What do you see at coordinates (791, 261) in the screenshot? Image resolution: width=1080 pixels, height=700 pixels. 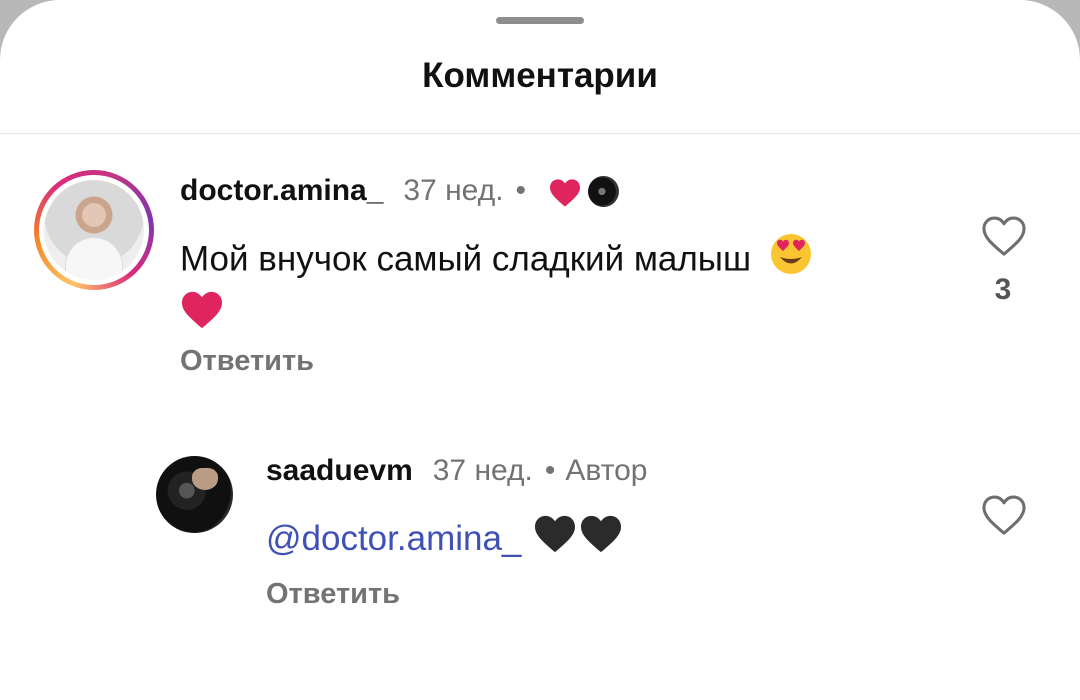 I see `smiling-face-with-heart-eyes-icon` at bounding box center [791, 261].